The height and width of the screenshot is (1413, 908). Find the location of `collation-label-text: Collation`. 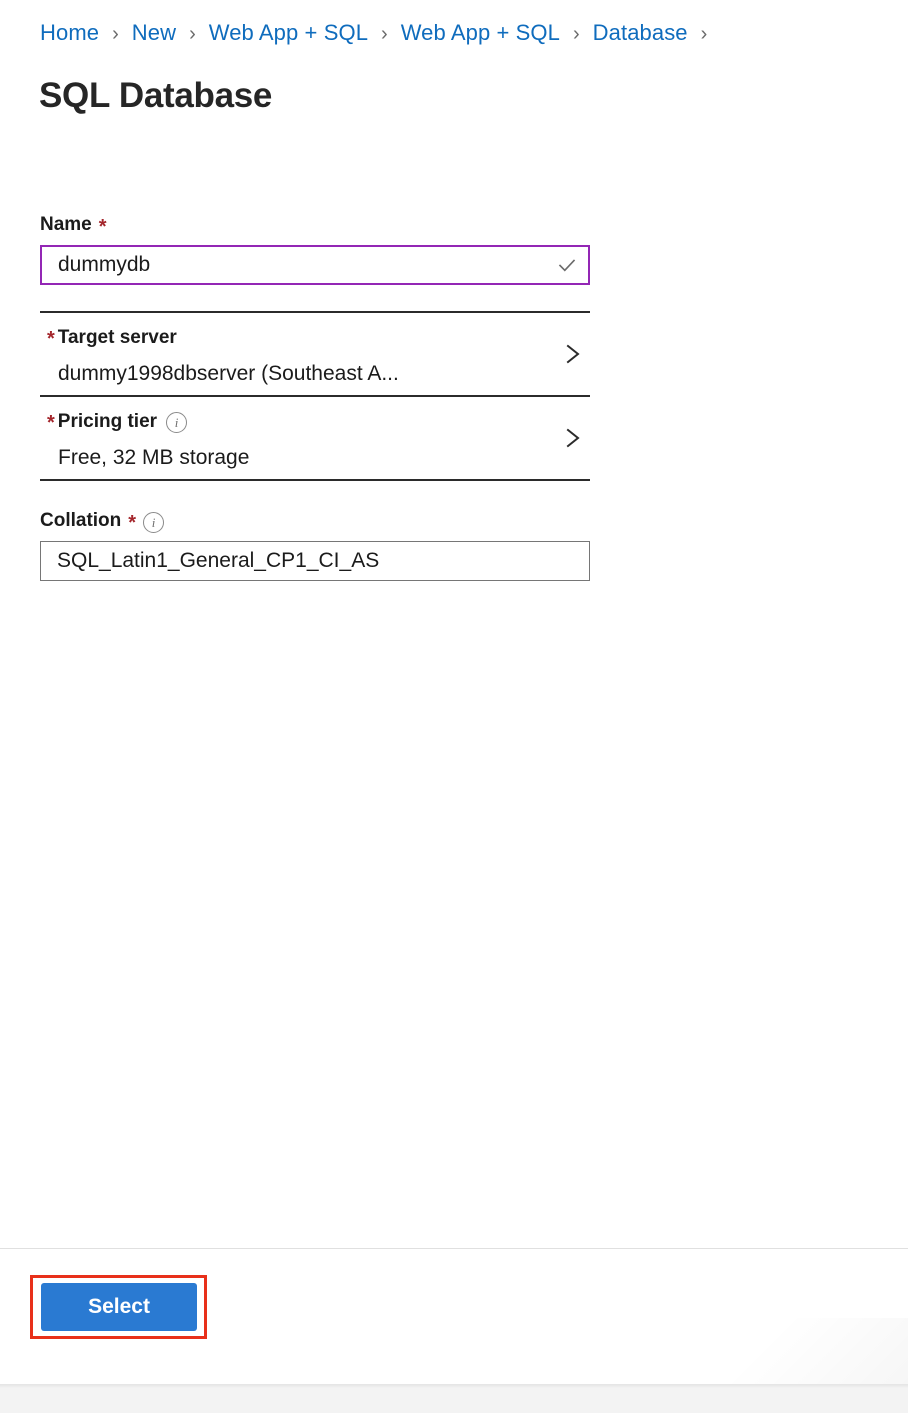

collation-label-text: Collation is located at coordinates (81, 520).